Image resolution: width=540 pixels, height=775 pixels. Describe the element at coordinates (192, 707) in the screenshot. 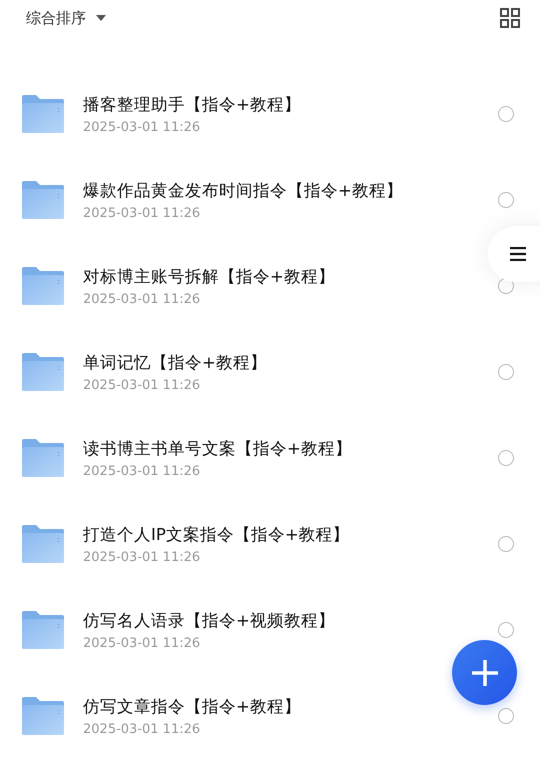

I see `file-name: 仿写文章指令【指令+教程】` at that location.